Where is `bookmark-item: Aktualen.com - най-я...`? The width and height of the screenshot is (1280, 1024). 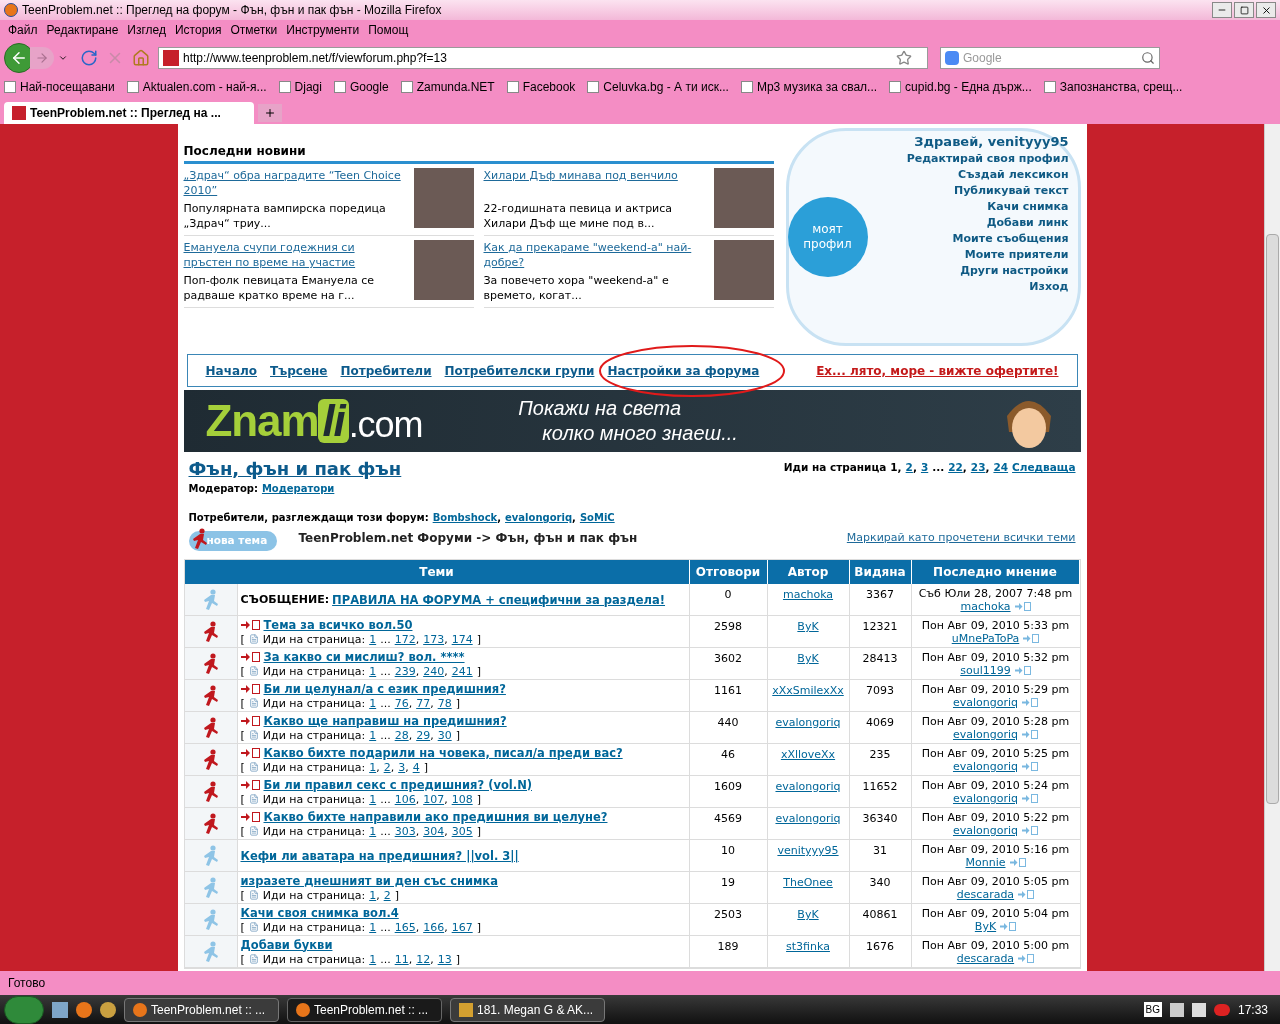 bookmark-item: Aktualen.com - най-я... is located at coordinates (196, 87).